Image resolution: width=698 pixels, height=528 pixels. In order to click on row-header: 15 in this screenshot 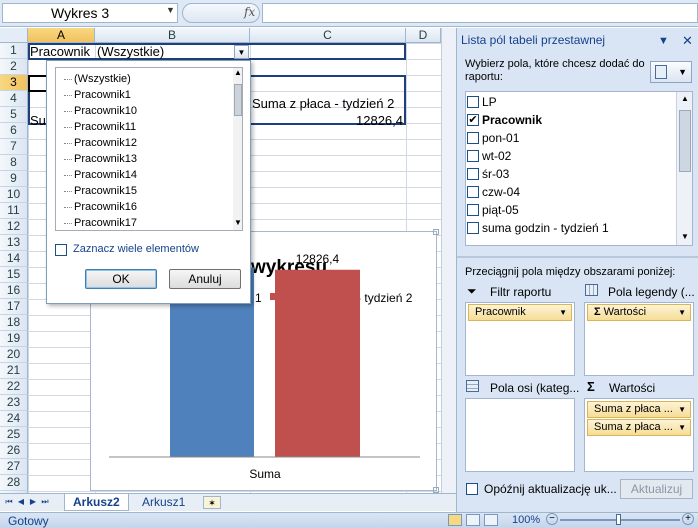, I will do `click(14, 275)`.